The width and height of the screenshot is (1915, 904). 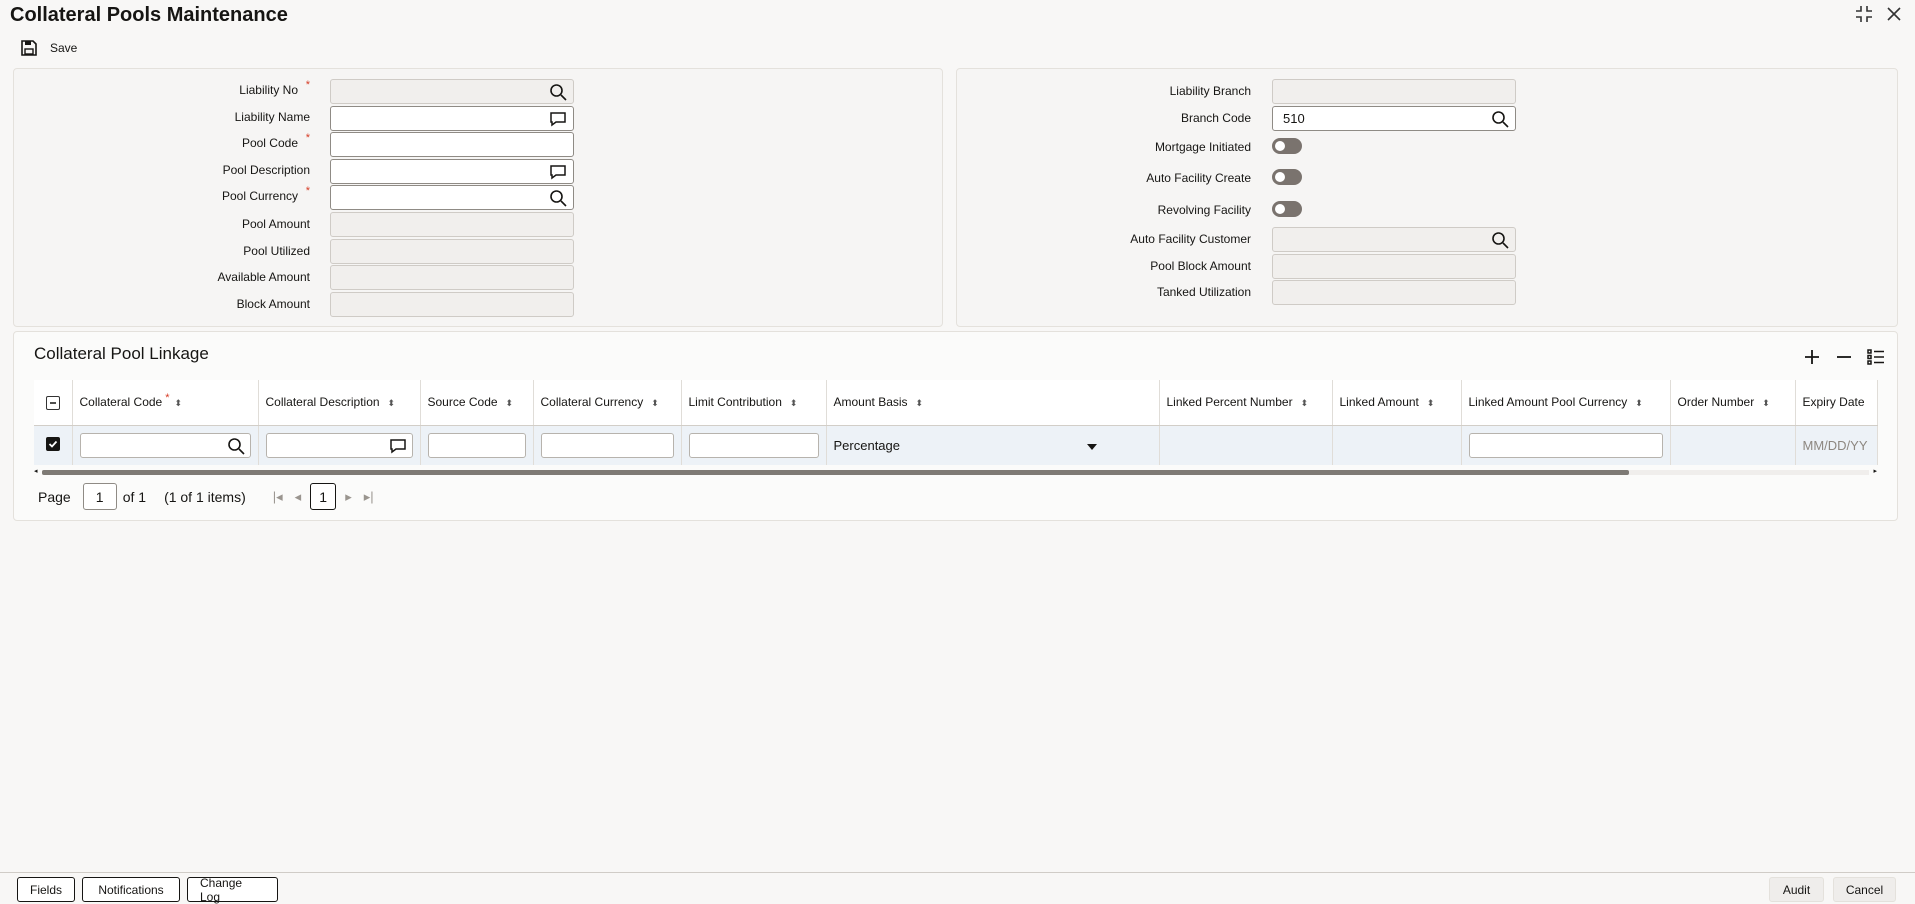 I want to click on column-list-icon, so click(x=1876, y=357).